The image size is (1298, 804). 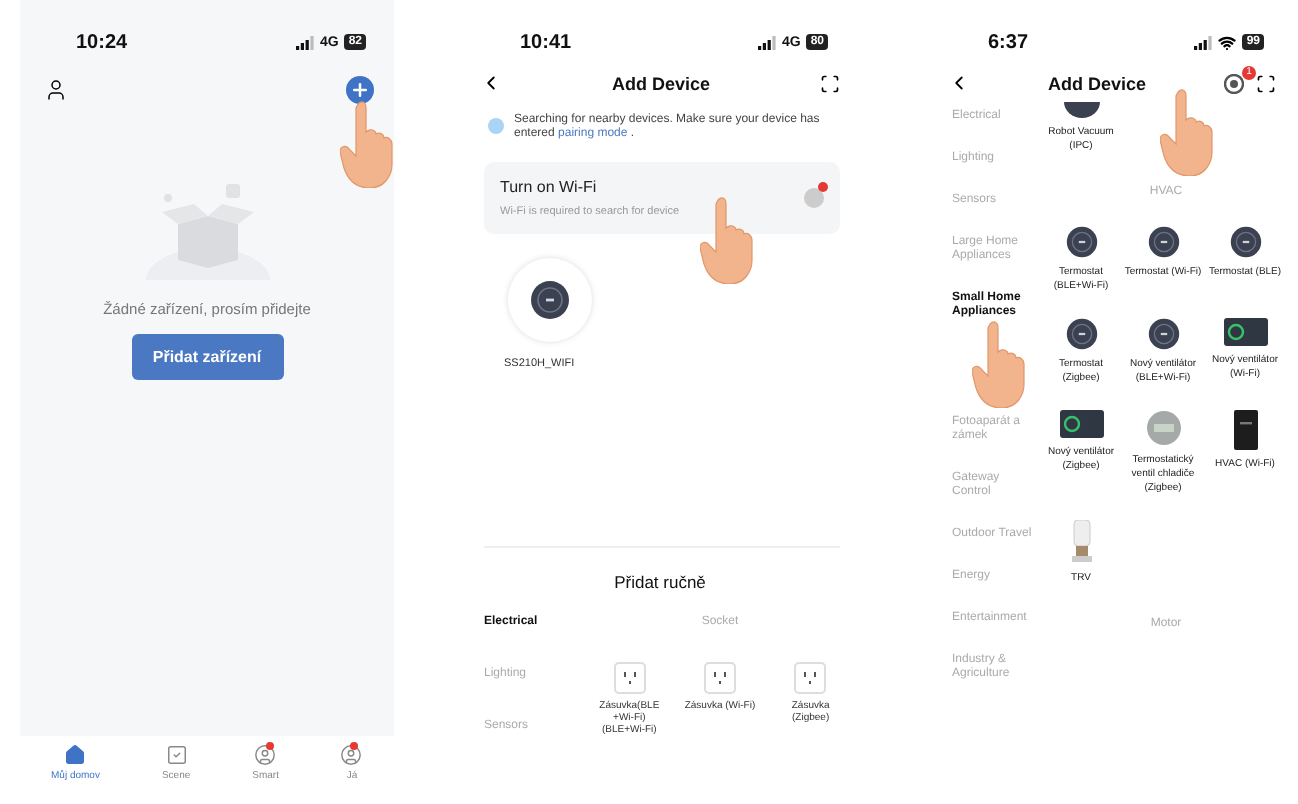 I want to click on found-device-ring, so click(x=550, y=300).